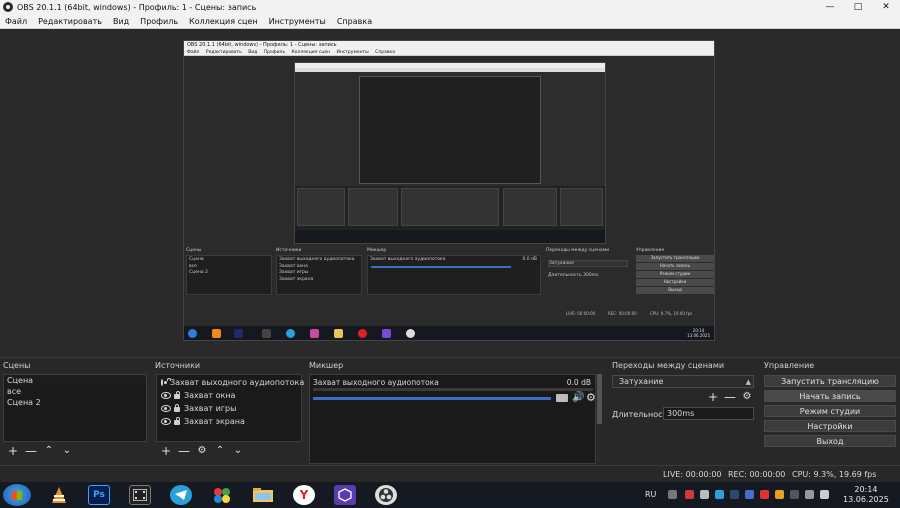  I want to click on language-indicator: RU, so click(650, 494).